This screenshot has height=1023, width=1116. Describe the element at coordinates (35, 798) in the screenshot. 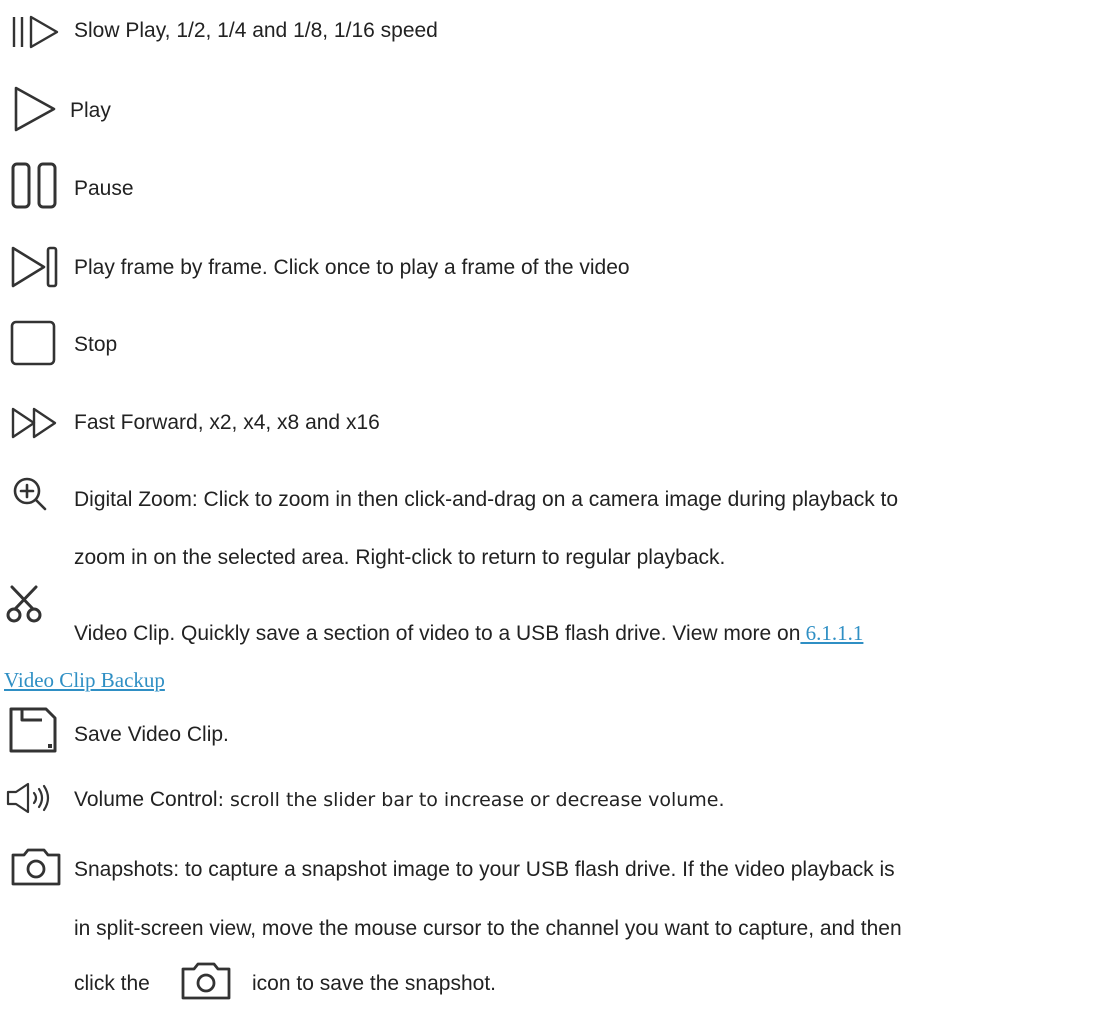

I see `volume-icon` at that location.